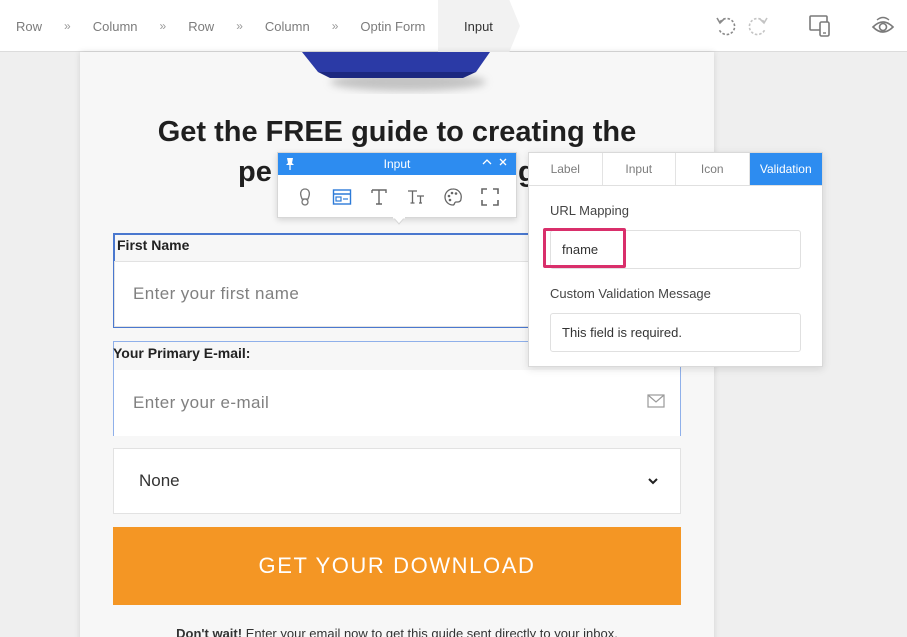 This screenshot has height=637, width=907. What do you see at coordinates (785, 169) in the screenshot?
I see `tab-validation: Validation` at bounding box center [785, 169].